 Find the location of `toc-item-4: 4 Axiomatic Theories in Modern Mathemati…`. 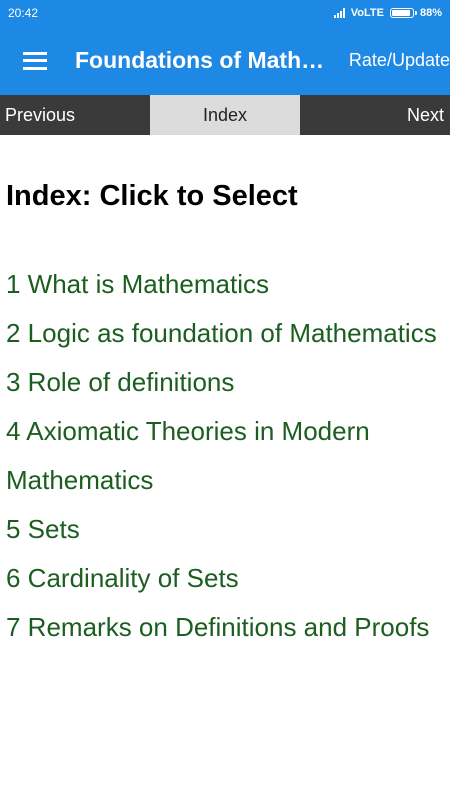

toc-item-4: 4 Axiomatic Theories in Modern Mathemati… is located at coordinates (224, 456).